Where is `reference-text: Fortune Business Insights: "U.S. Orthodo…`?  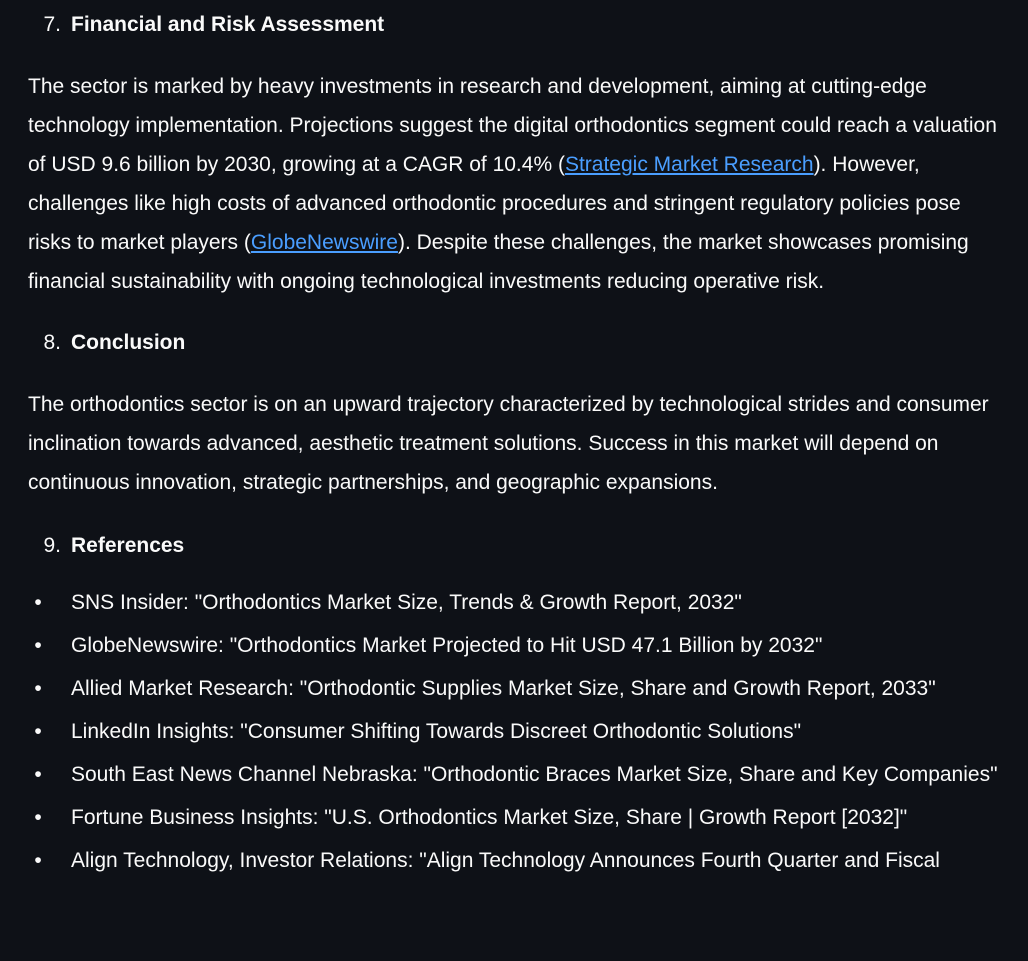 reference-text: Fortune Business Insights: "U.S. Orthodo… is located at coordinates (489, 817).